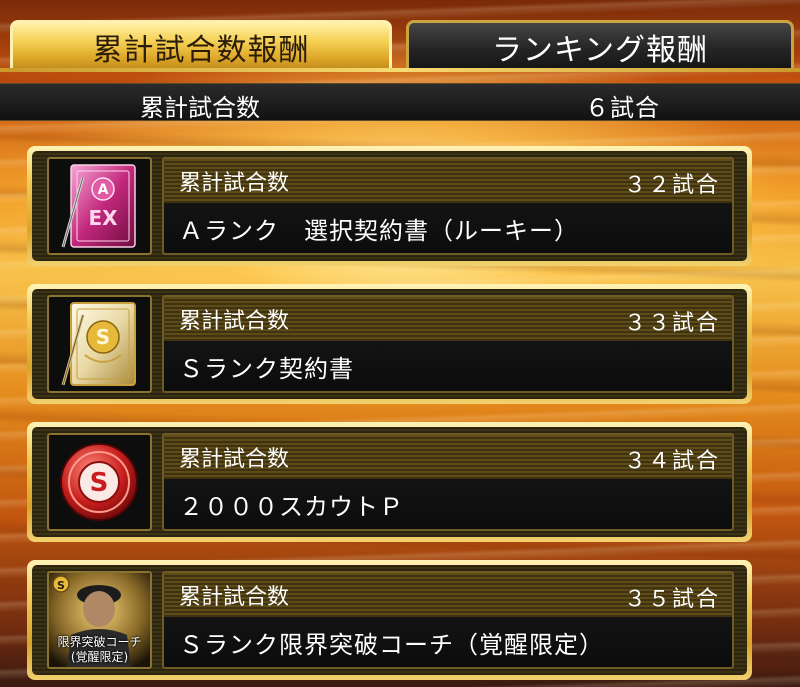 The image size is (800, 687). What do you see at coordinates (448, 206) in the screenshot?
I see `reward-info: 累計試合数 ３２試合 Ａランク 選択契約書（ルーキー）` at bounding box center [448, 206].